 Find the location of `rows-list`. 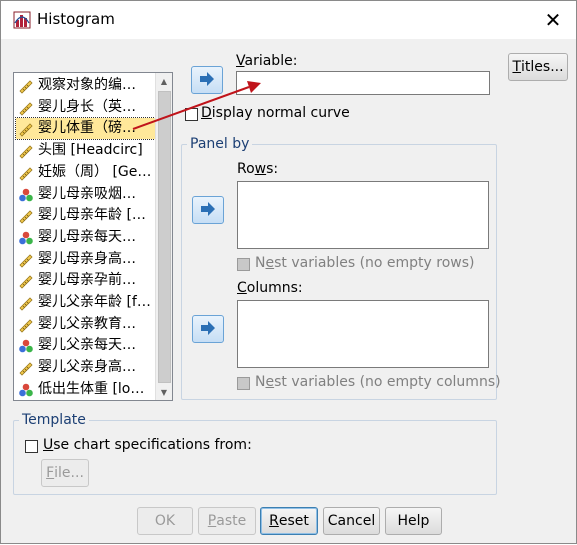

rows-list is located at coordinates (363, 215).